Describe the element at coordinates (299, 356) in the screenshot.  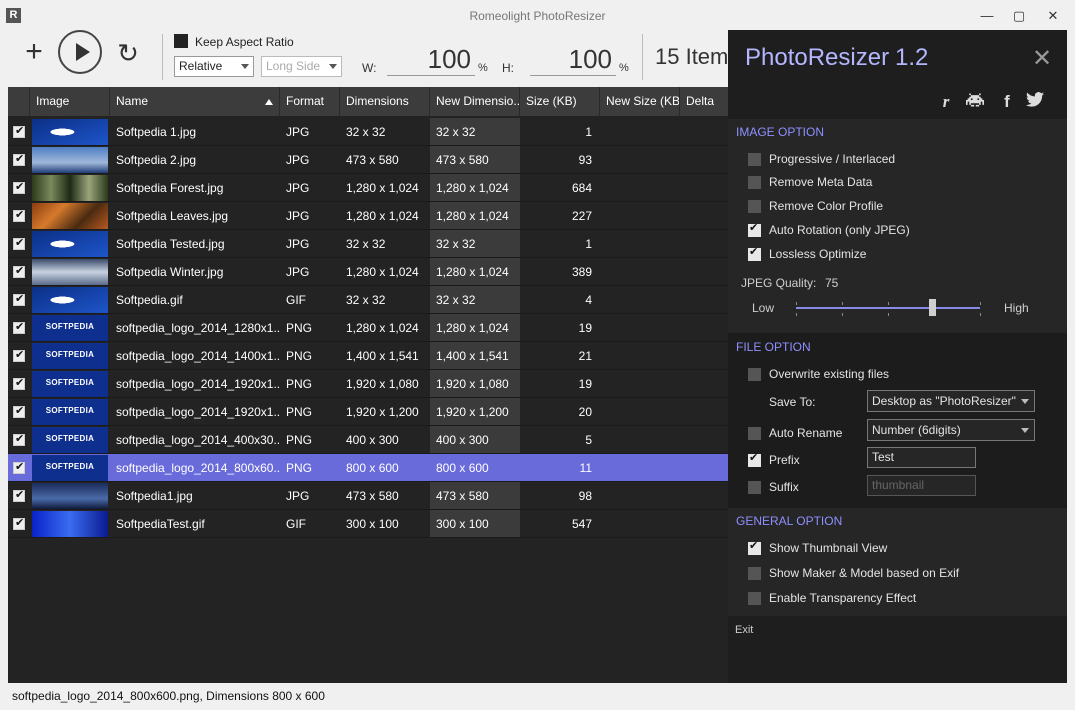
I see `cell-format: PNG` at that location.